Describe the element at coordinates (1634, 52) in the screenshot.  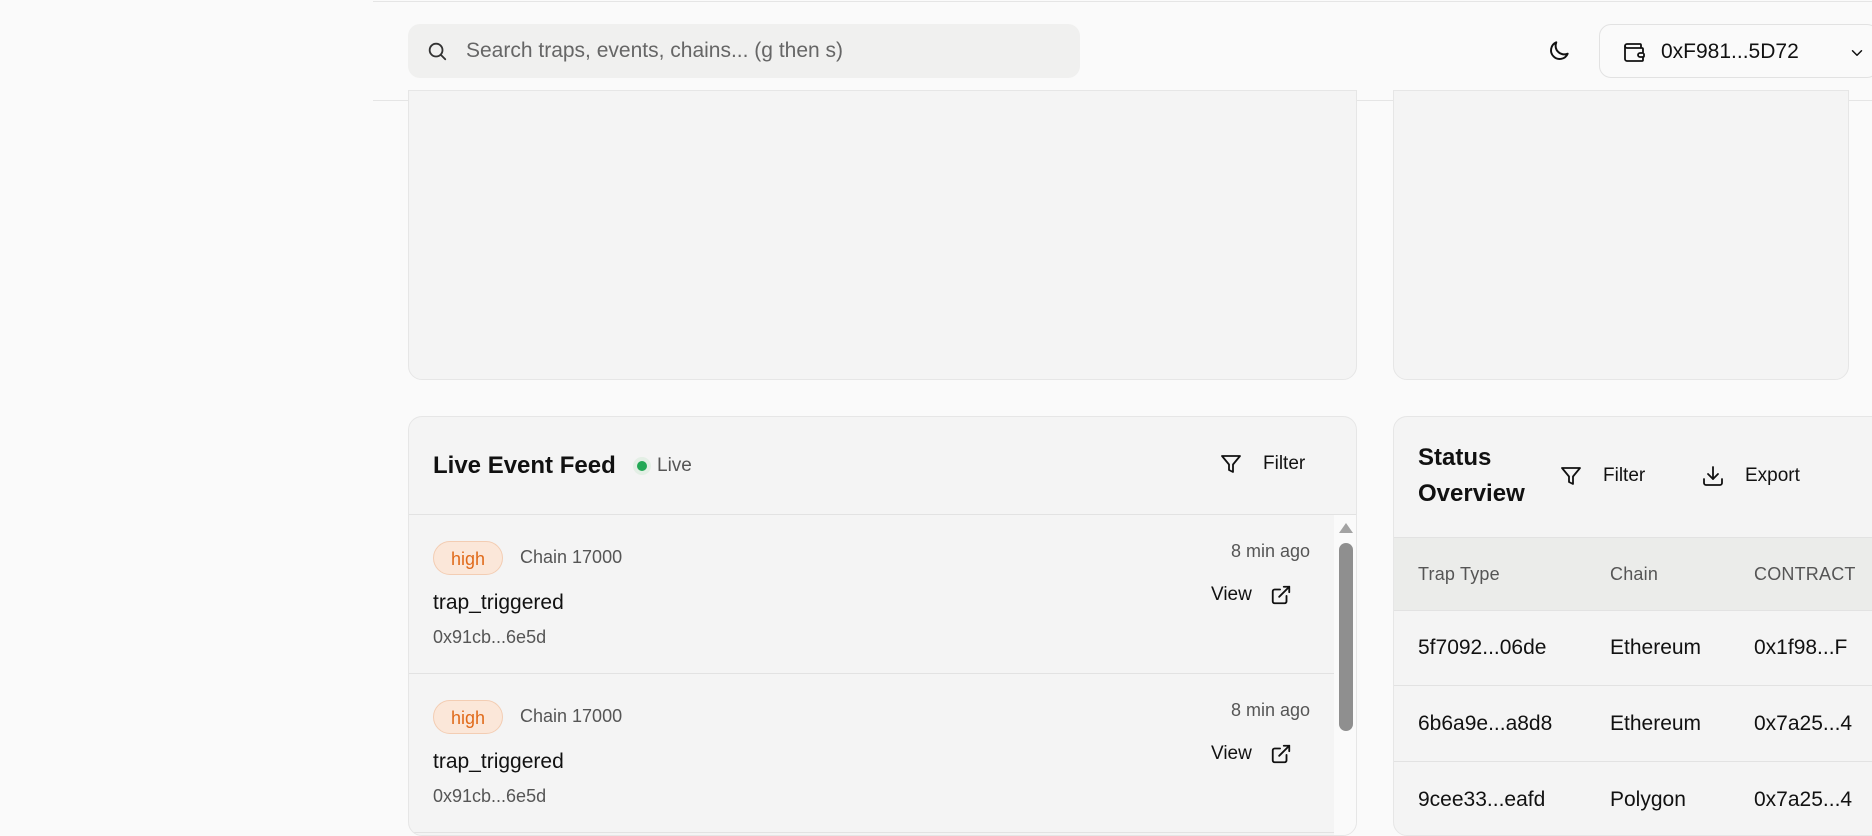
I see `wallet-icon` at that location.